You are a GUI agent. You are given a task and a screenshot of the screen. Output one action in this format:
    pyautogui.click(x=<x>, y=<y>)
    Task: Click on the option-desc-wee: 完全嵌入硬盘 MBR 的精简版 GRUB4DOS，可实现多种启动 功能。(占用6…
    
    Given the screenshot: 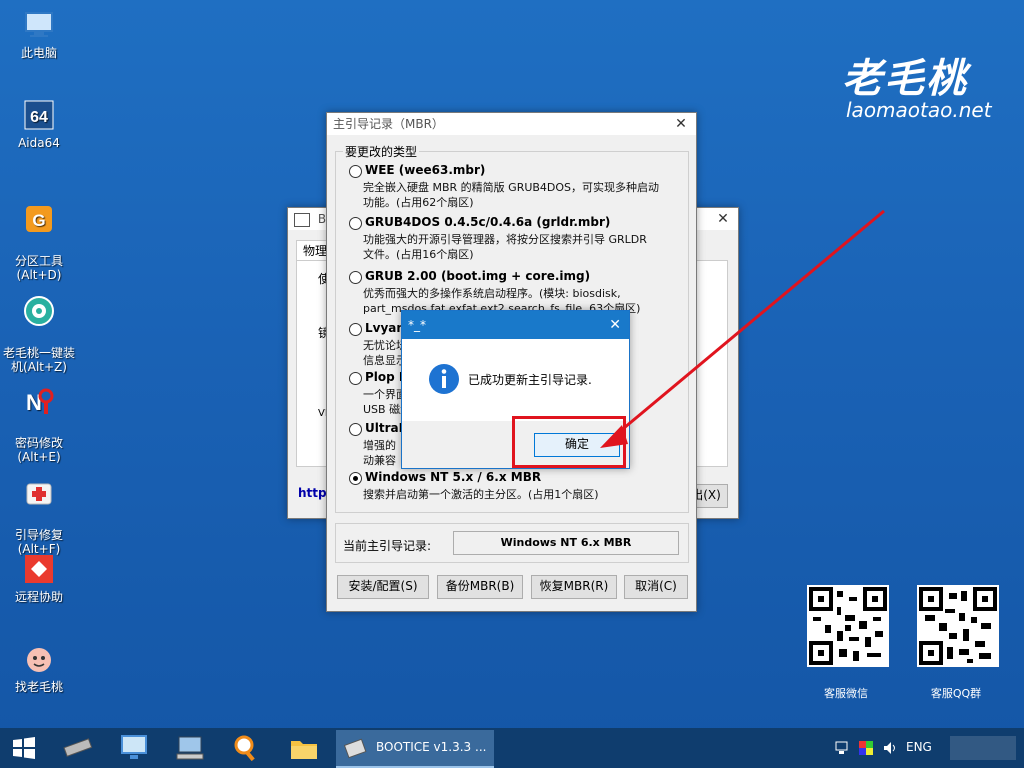 What is the action you would take?
    pyautogui.click(x=511, y=195)
    